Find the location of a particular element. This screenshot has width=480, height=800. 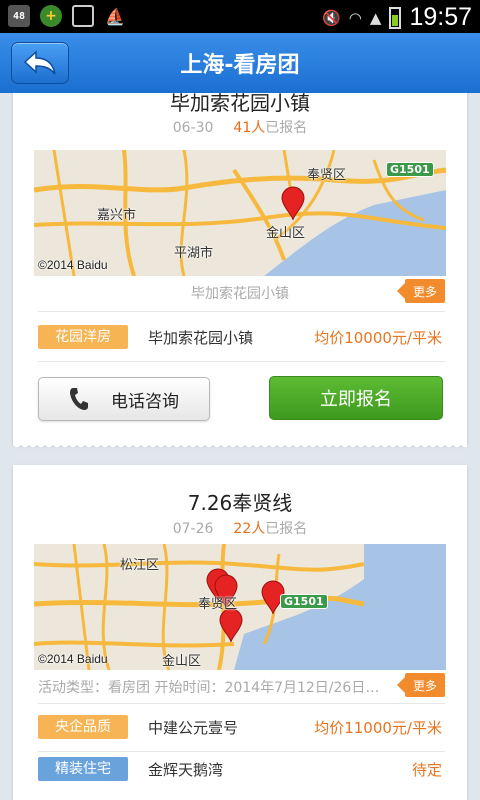

property-tag: 花园洋房 is located at coordinates (83, 337).